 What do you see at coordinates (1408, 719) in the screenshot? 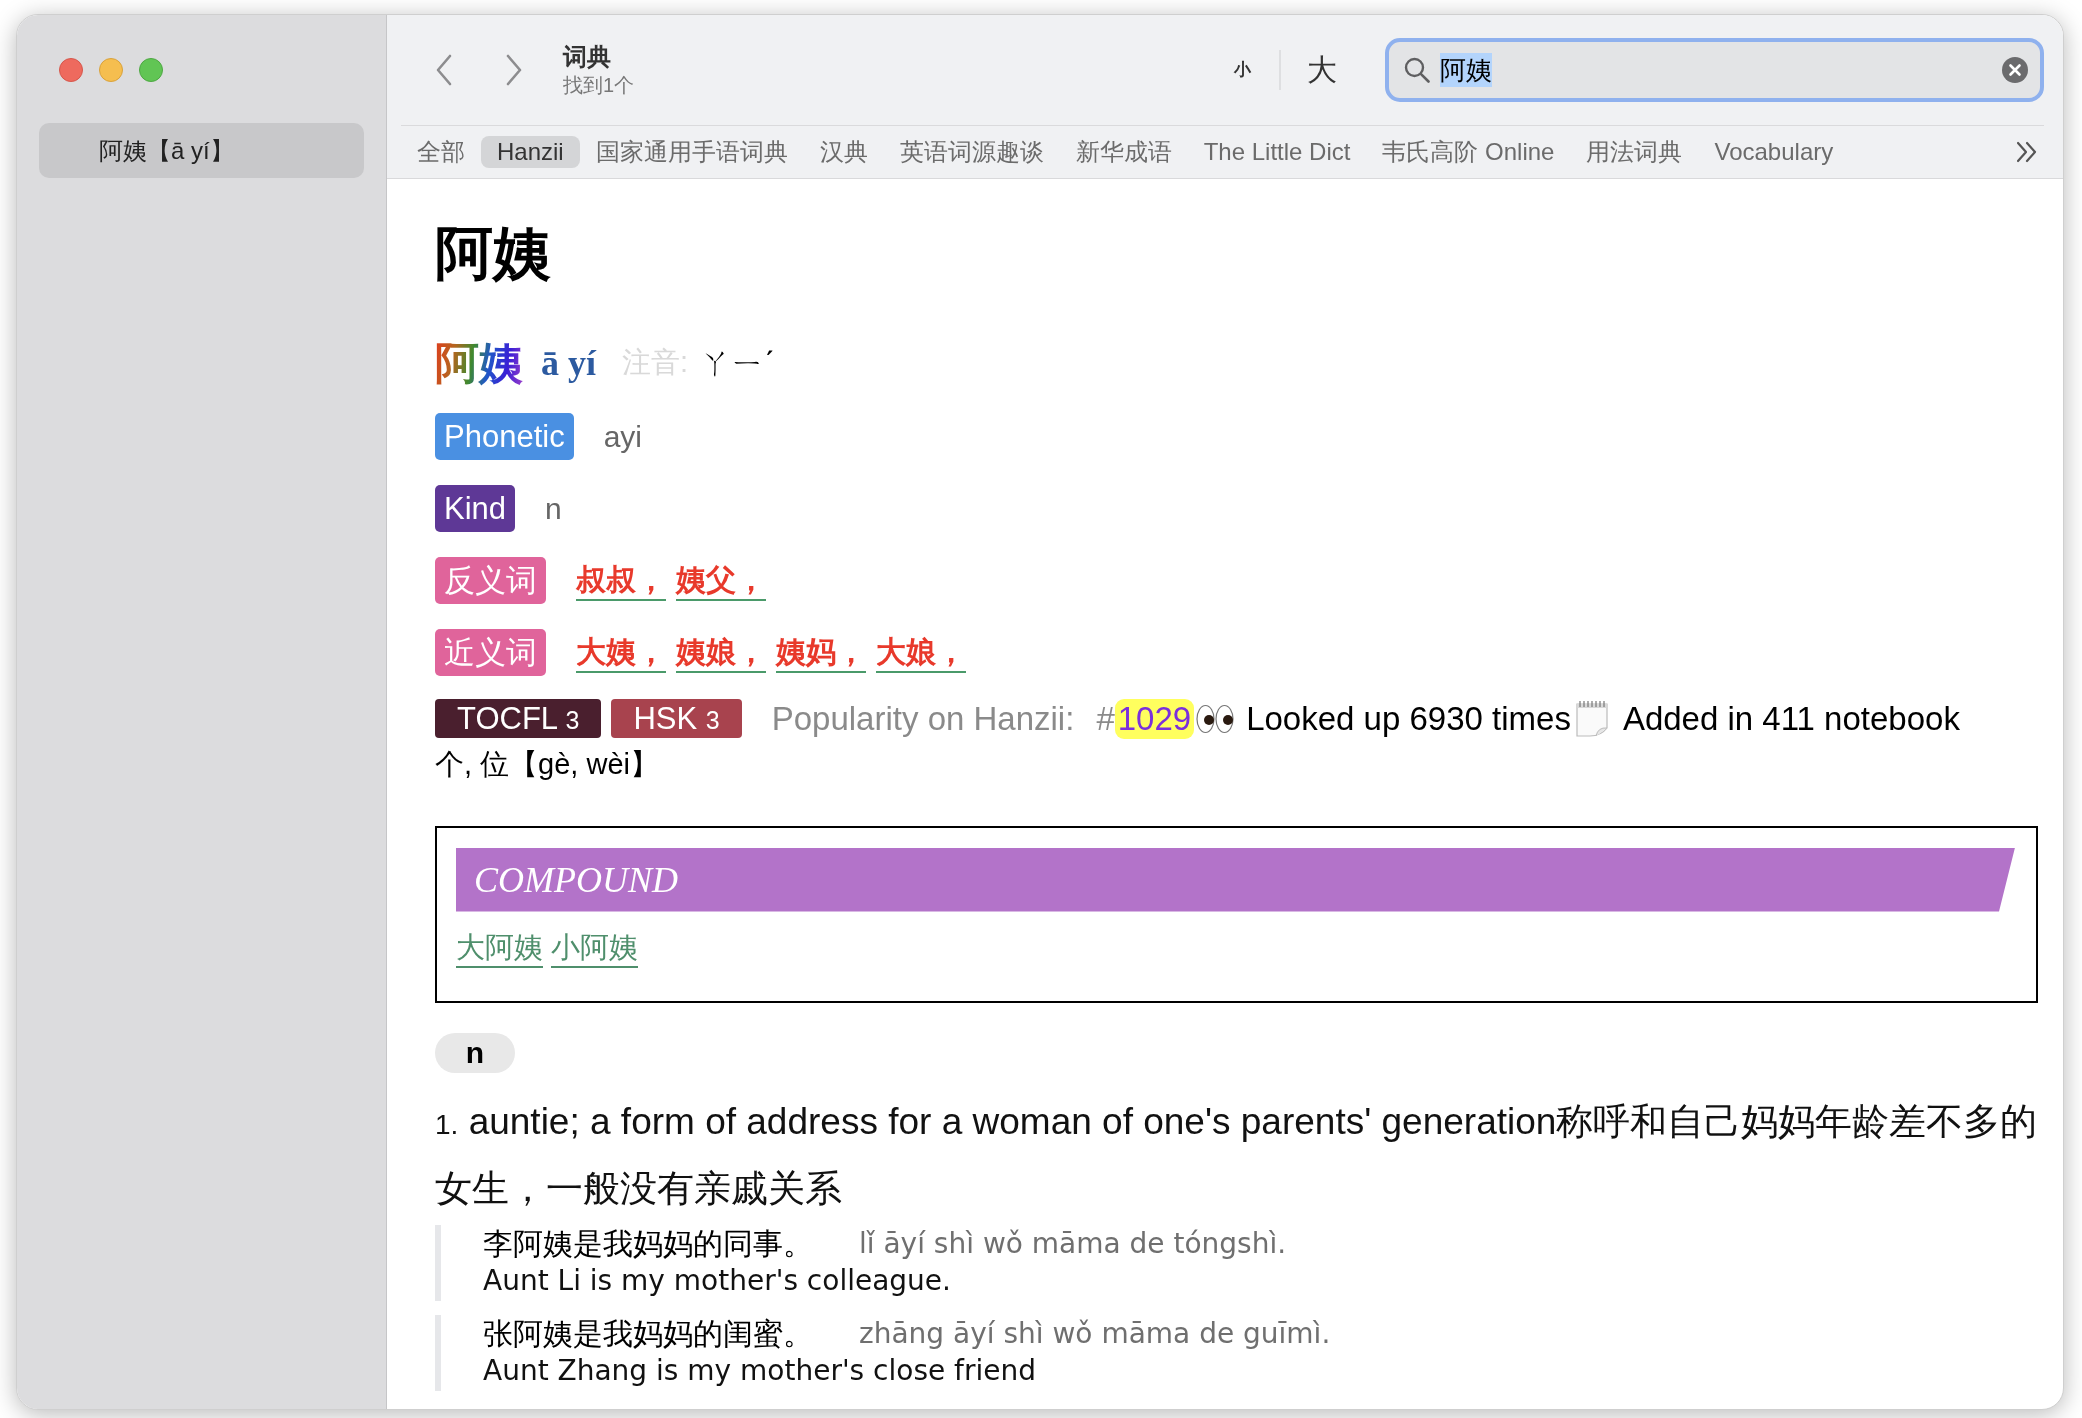
I see `lookup-count: Looked up 6930 times` at bounding box center [1408, 719].